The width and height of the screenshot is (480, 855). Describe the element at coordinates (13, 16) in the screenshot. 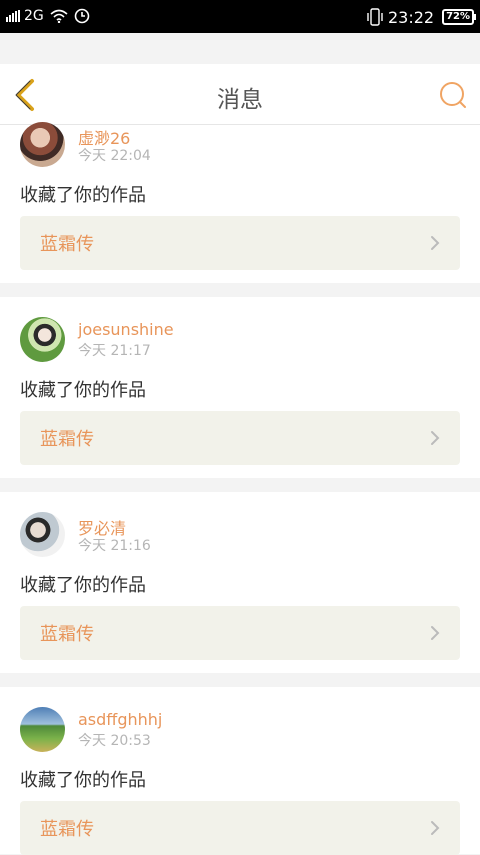

I see `signal-icon` at that location.